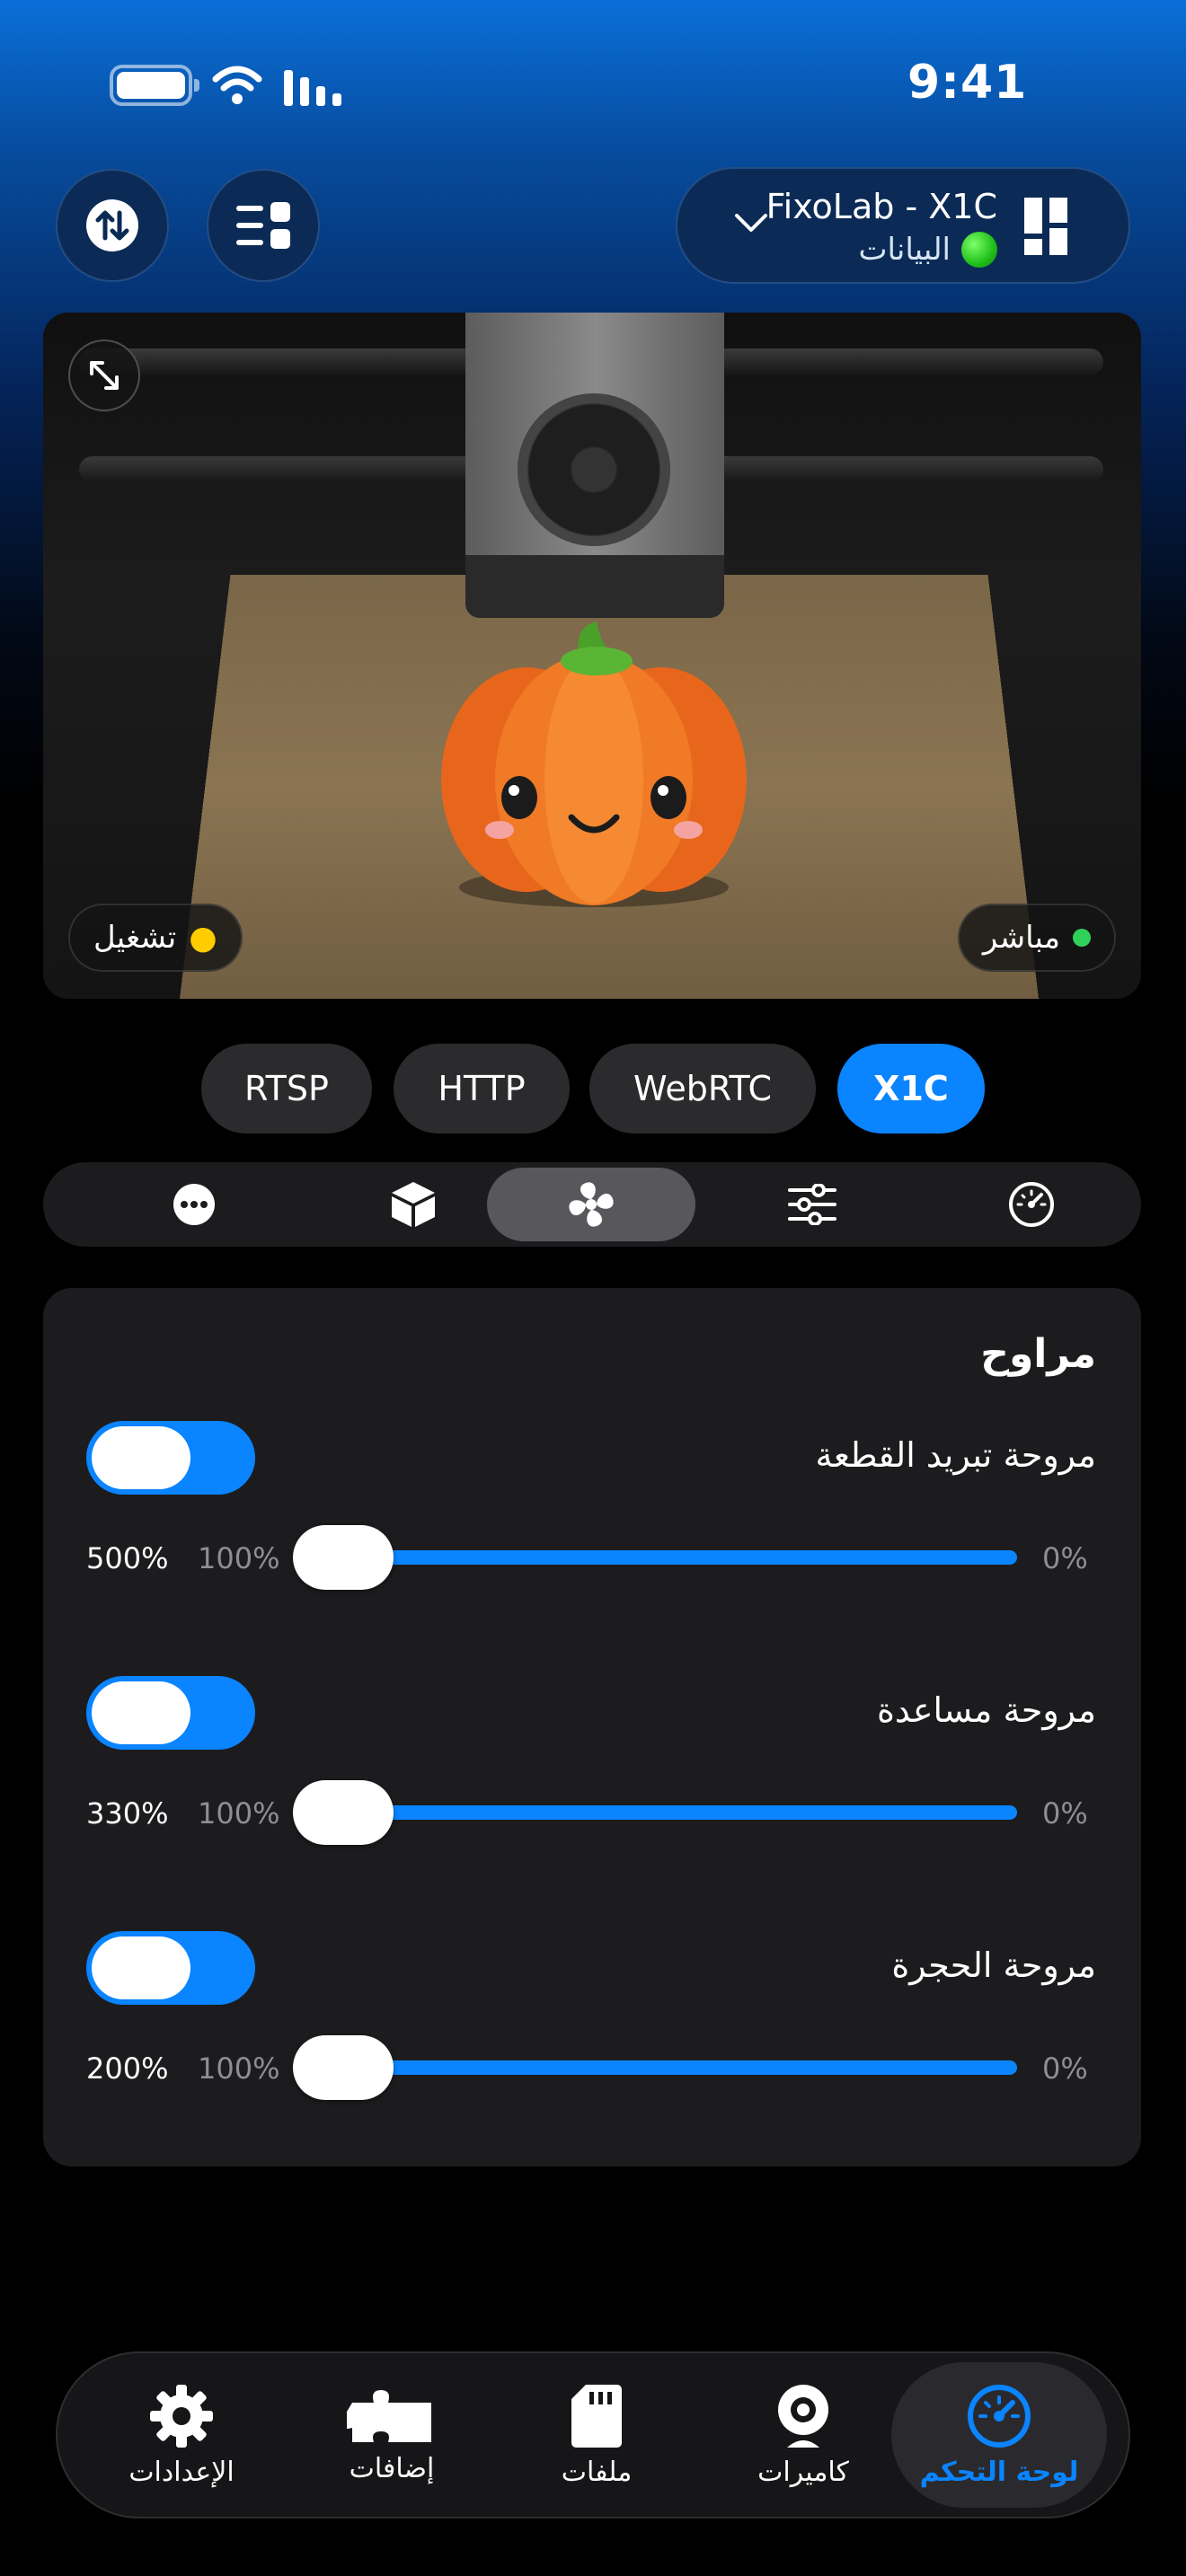 The width and height of the screenshot is (1186, 2576). I want to click on nav-settings: الإعدادات, so click(181, 2435).